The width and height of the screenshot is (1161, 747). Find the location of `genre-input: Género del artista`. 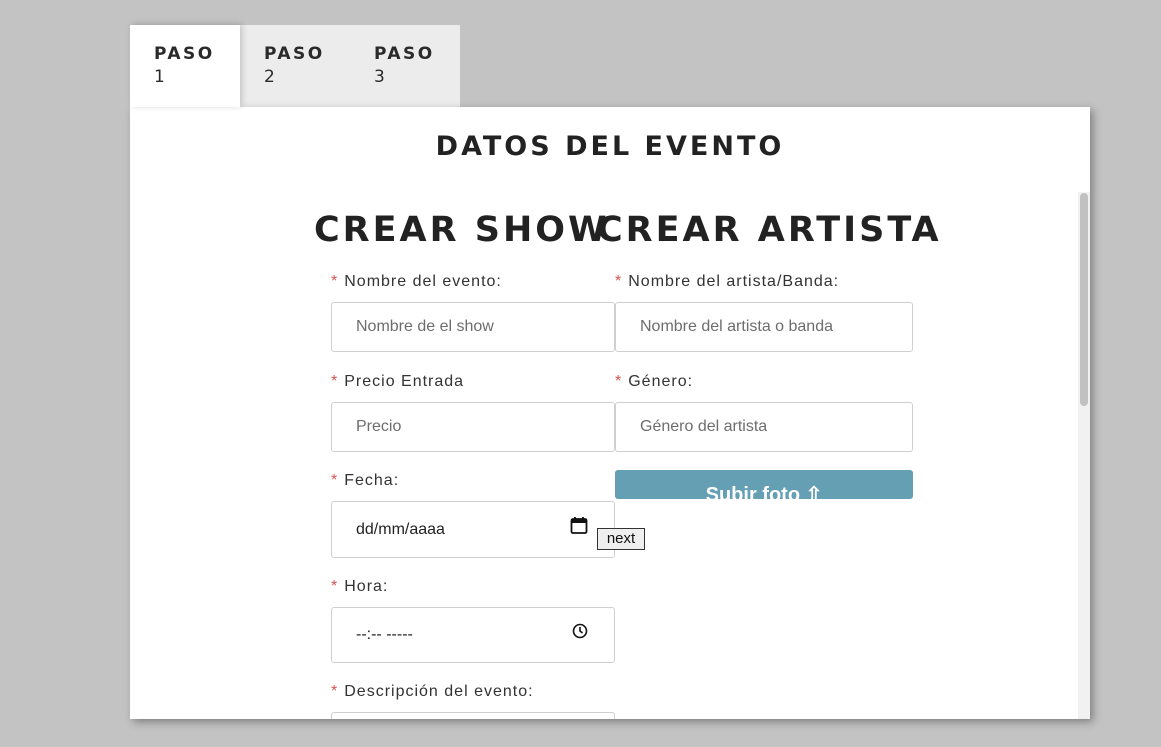

genre-input: Género del artista is located at coordinates (764, 427).